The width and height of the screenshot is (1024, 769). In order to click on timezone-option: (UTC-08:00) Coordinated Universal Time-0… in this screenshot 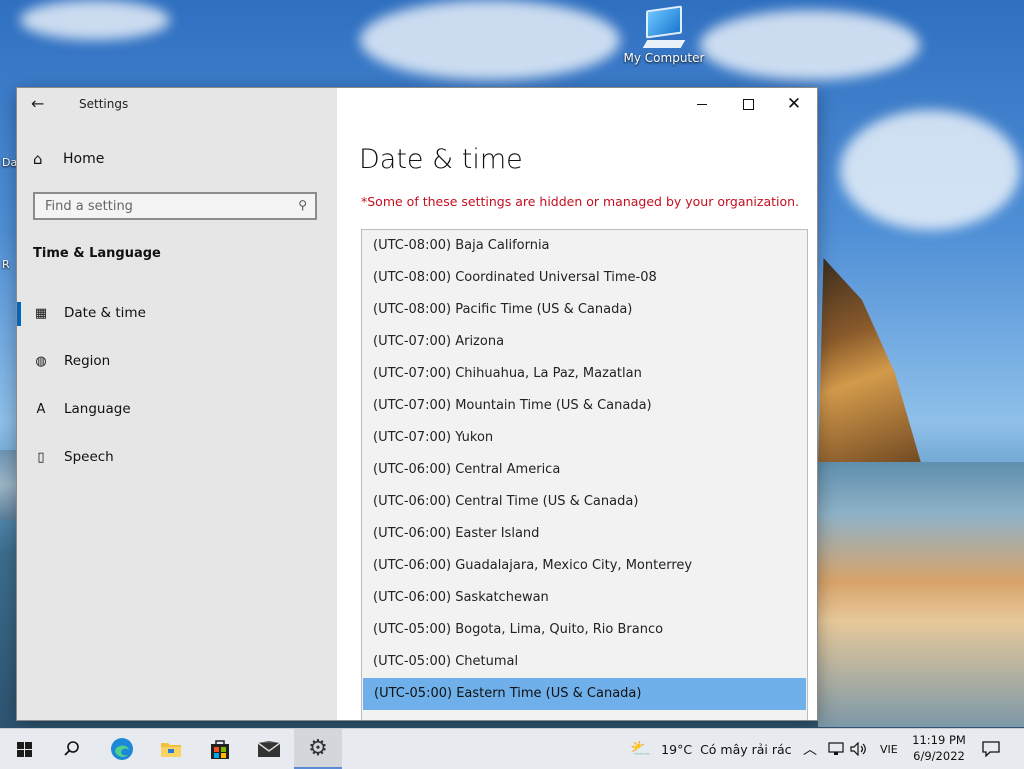, I will do `click(584, 278)`.